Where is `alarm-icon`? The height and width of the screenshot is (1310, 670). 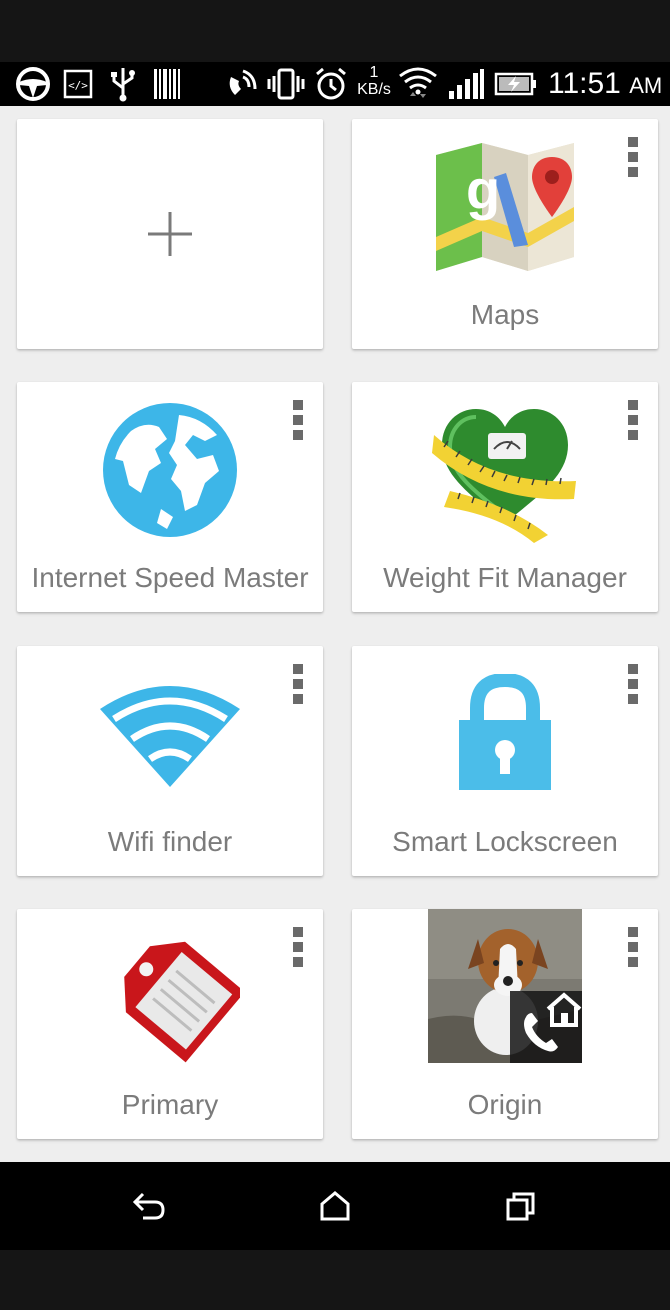 alarm-icon is located at coordinates (331, 84).